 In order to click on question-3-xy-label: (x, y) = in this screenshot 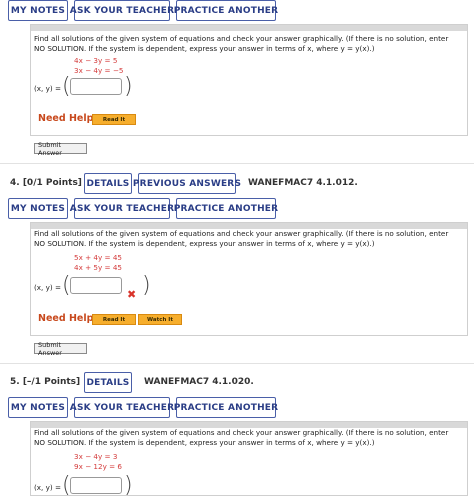, I will do `click(47, 88)`.